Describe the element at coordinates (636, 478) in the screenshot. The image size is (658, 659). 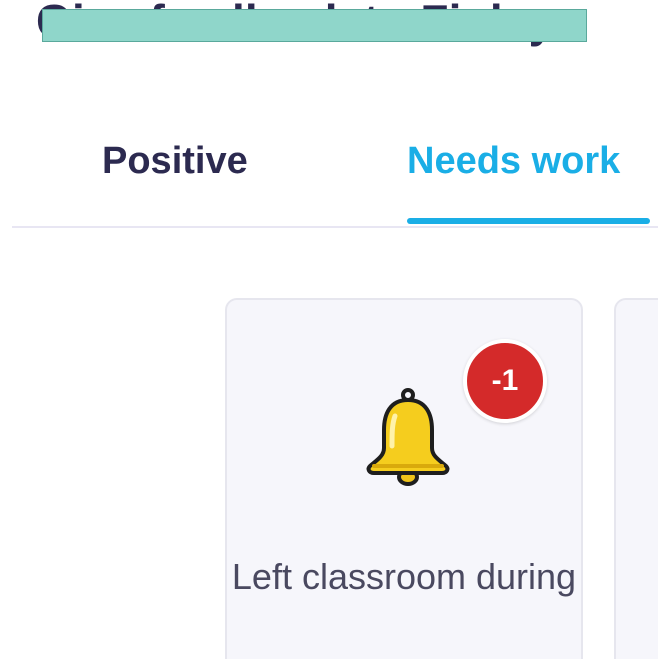
I see `behavior-card-partial` at that location.